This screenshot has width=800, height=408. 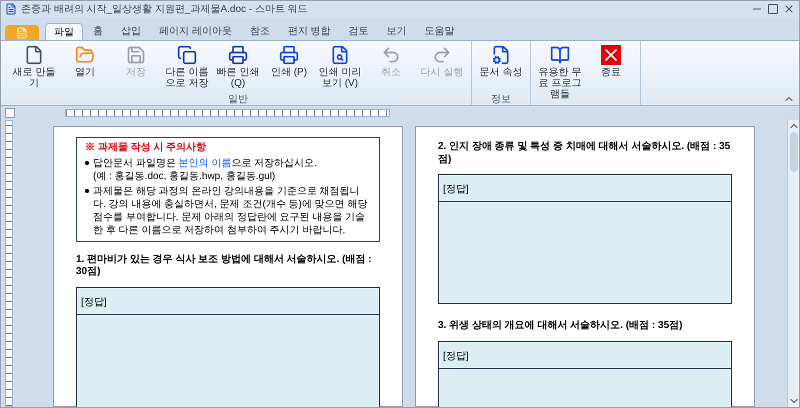 What do you see at coordinates (340, 55) in the screenshot?
I see `preview-icon` at bounding box center [340, 55].